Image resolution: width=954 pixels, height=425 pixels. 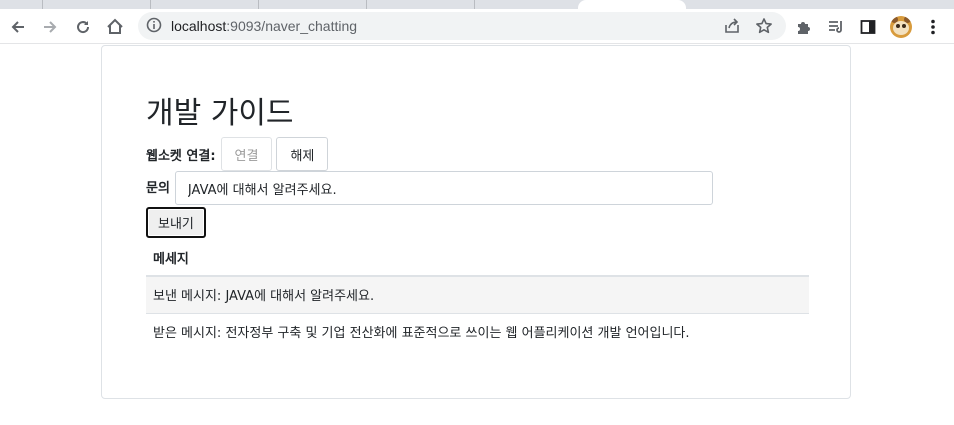 I want to click on avatar-face, so click(x=901, y=28).